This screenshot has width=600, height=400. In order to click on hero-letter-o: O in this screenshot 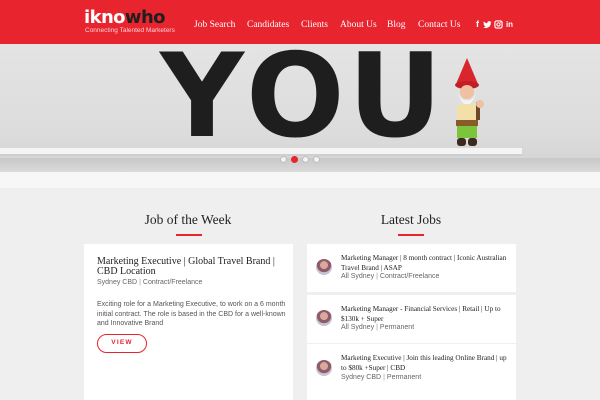, I will do `click(295, 104)`.